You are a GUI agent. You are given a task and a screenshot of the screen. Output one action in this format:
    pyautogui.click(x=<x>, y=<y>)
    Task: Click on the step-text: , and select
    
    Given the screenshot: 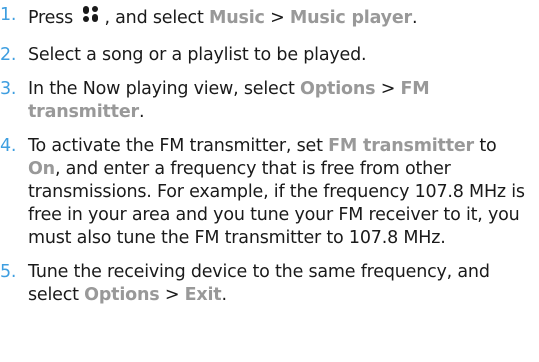 What is the action you would take?
    pyautogui.click(x=154, y=18)
    